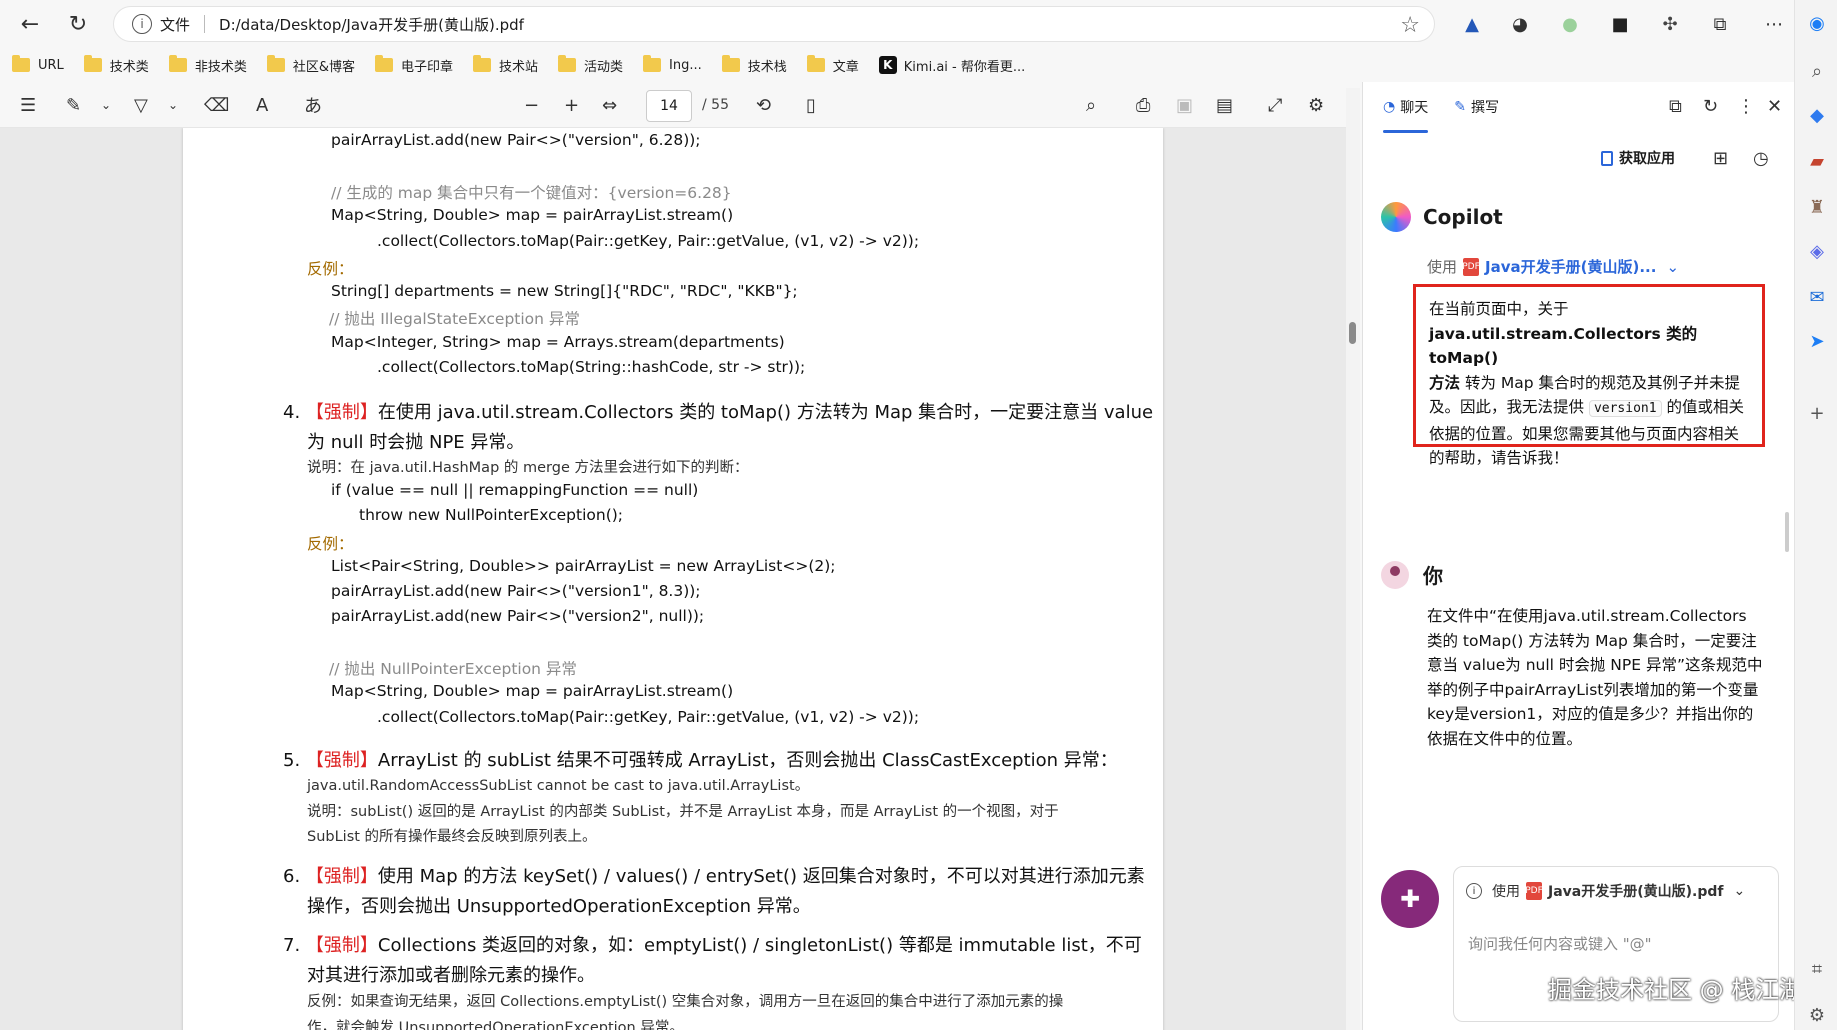 This screenshot has height=1030, width=1837. I want to click on eraser-icon: ⌫, so click(216, 105).